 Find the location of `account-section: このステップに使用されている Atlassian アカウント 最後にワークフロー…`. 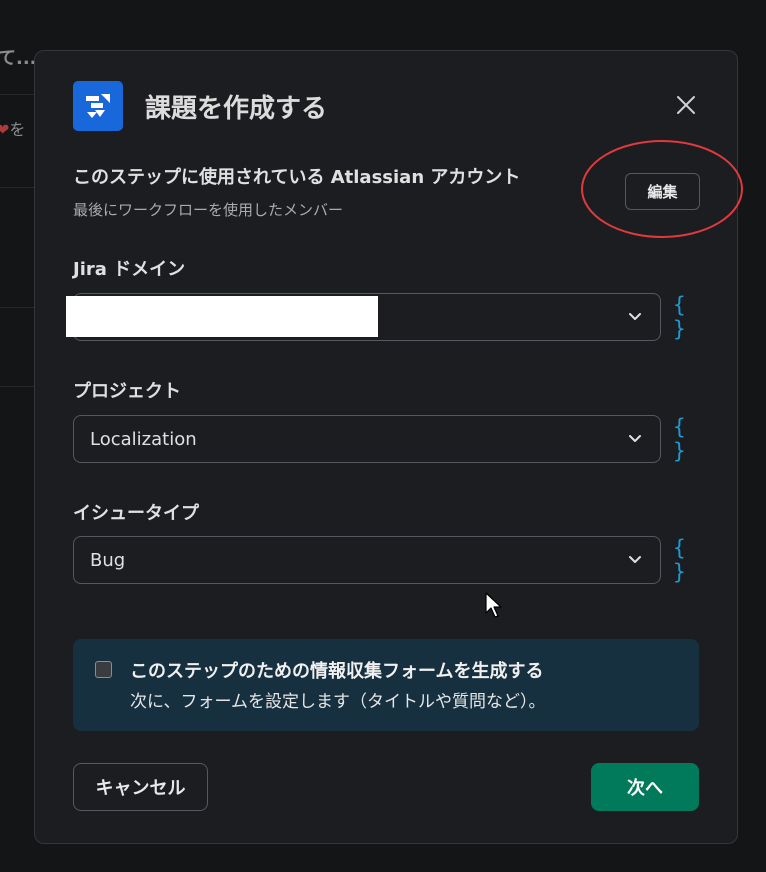

account-section: このステップに使用されている Atlassian アカウント 最後にワークフロー… is located at coordinates (296, 191).